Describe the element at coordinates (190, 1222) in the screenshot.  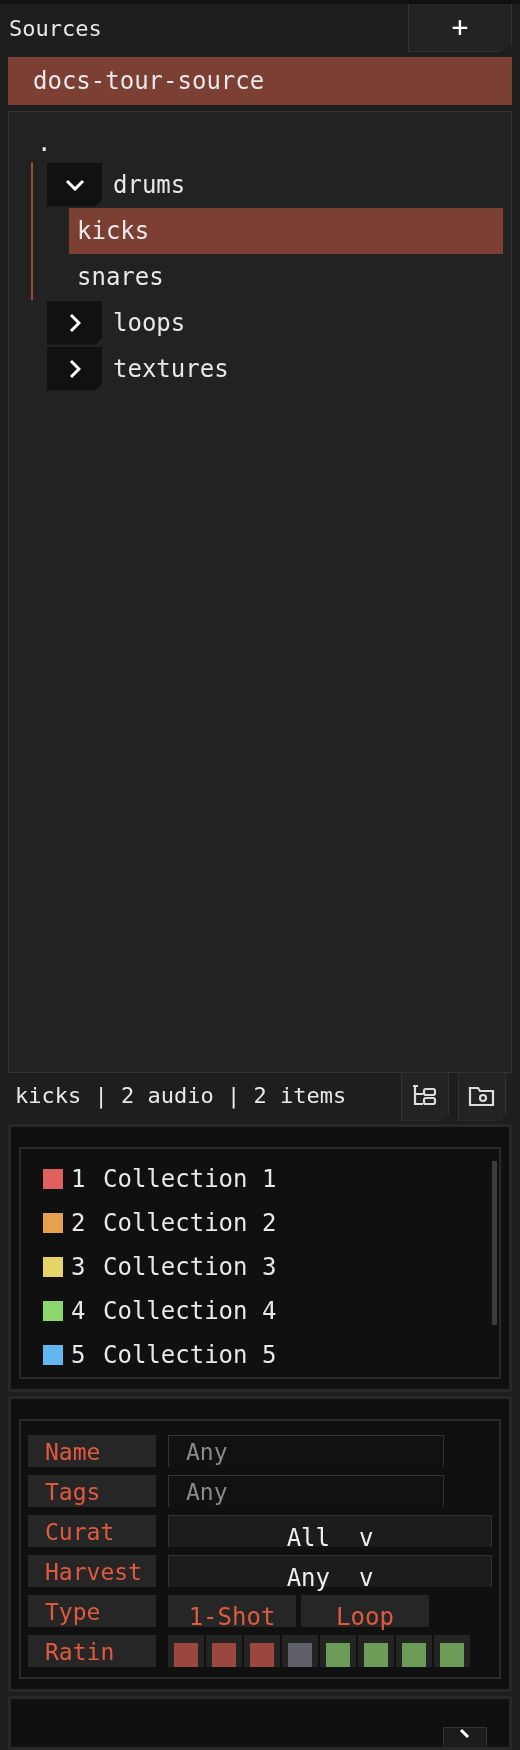
I see `collection-name: Collection 2` at that location.